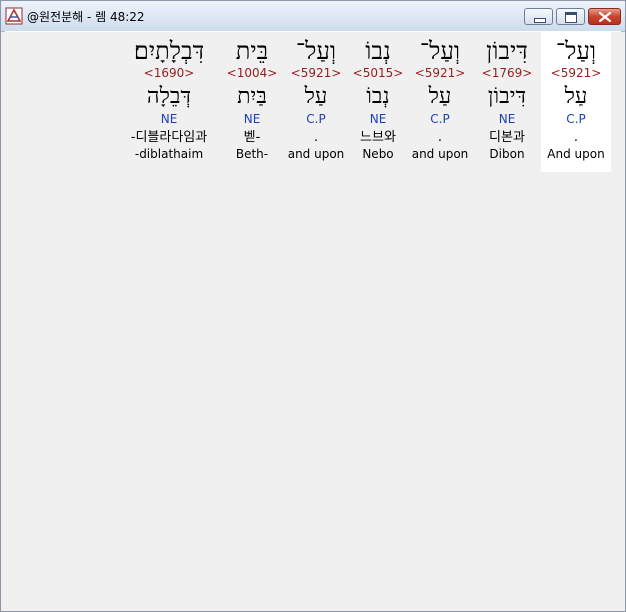  What do you see at coordinates (507, 51) in the screenshot?
I see `hebrew-word: דִּיבוֹן` at bounding box center [507, 51].